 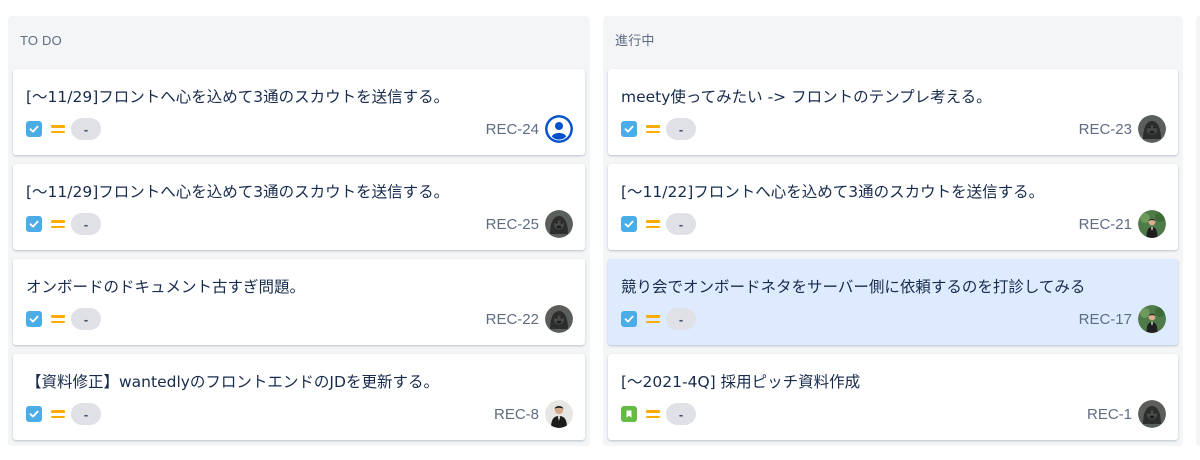 What do you see at coordinates (512, 224) in the screenshot?
I see `issue-key: REC-25` at bounding box center [512, 224].